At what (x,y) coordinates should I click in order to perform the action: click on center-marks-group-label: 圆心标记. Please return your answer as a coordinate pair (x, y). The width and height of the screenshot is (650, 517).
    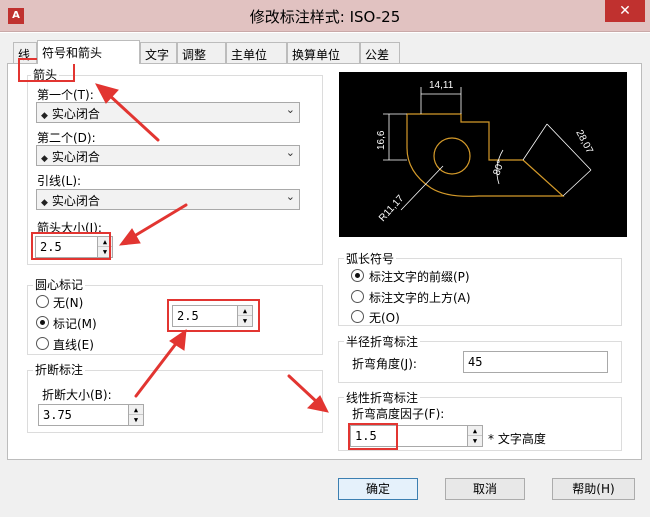
    Looking at the image, I should click on (59, 284).